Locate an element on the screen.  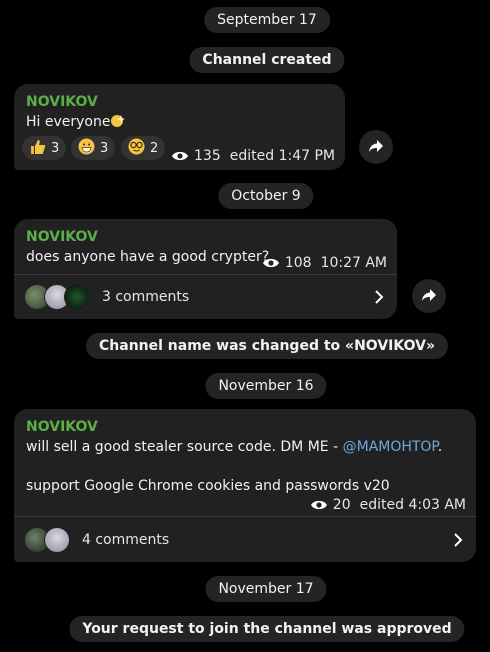
service-message-channel-created: Channel created is located at coordinates (267, 60).